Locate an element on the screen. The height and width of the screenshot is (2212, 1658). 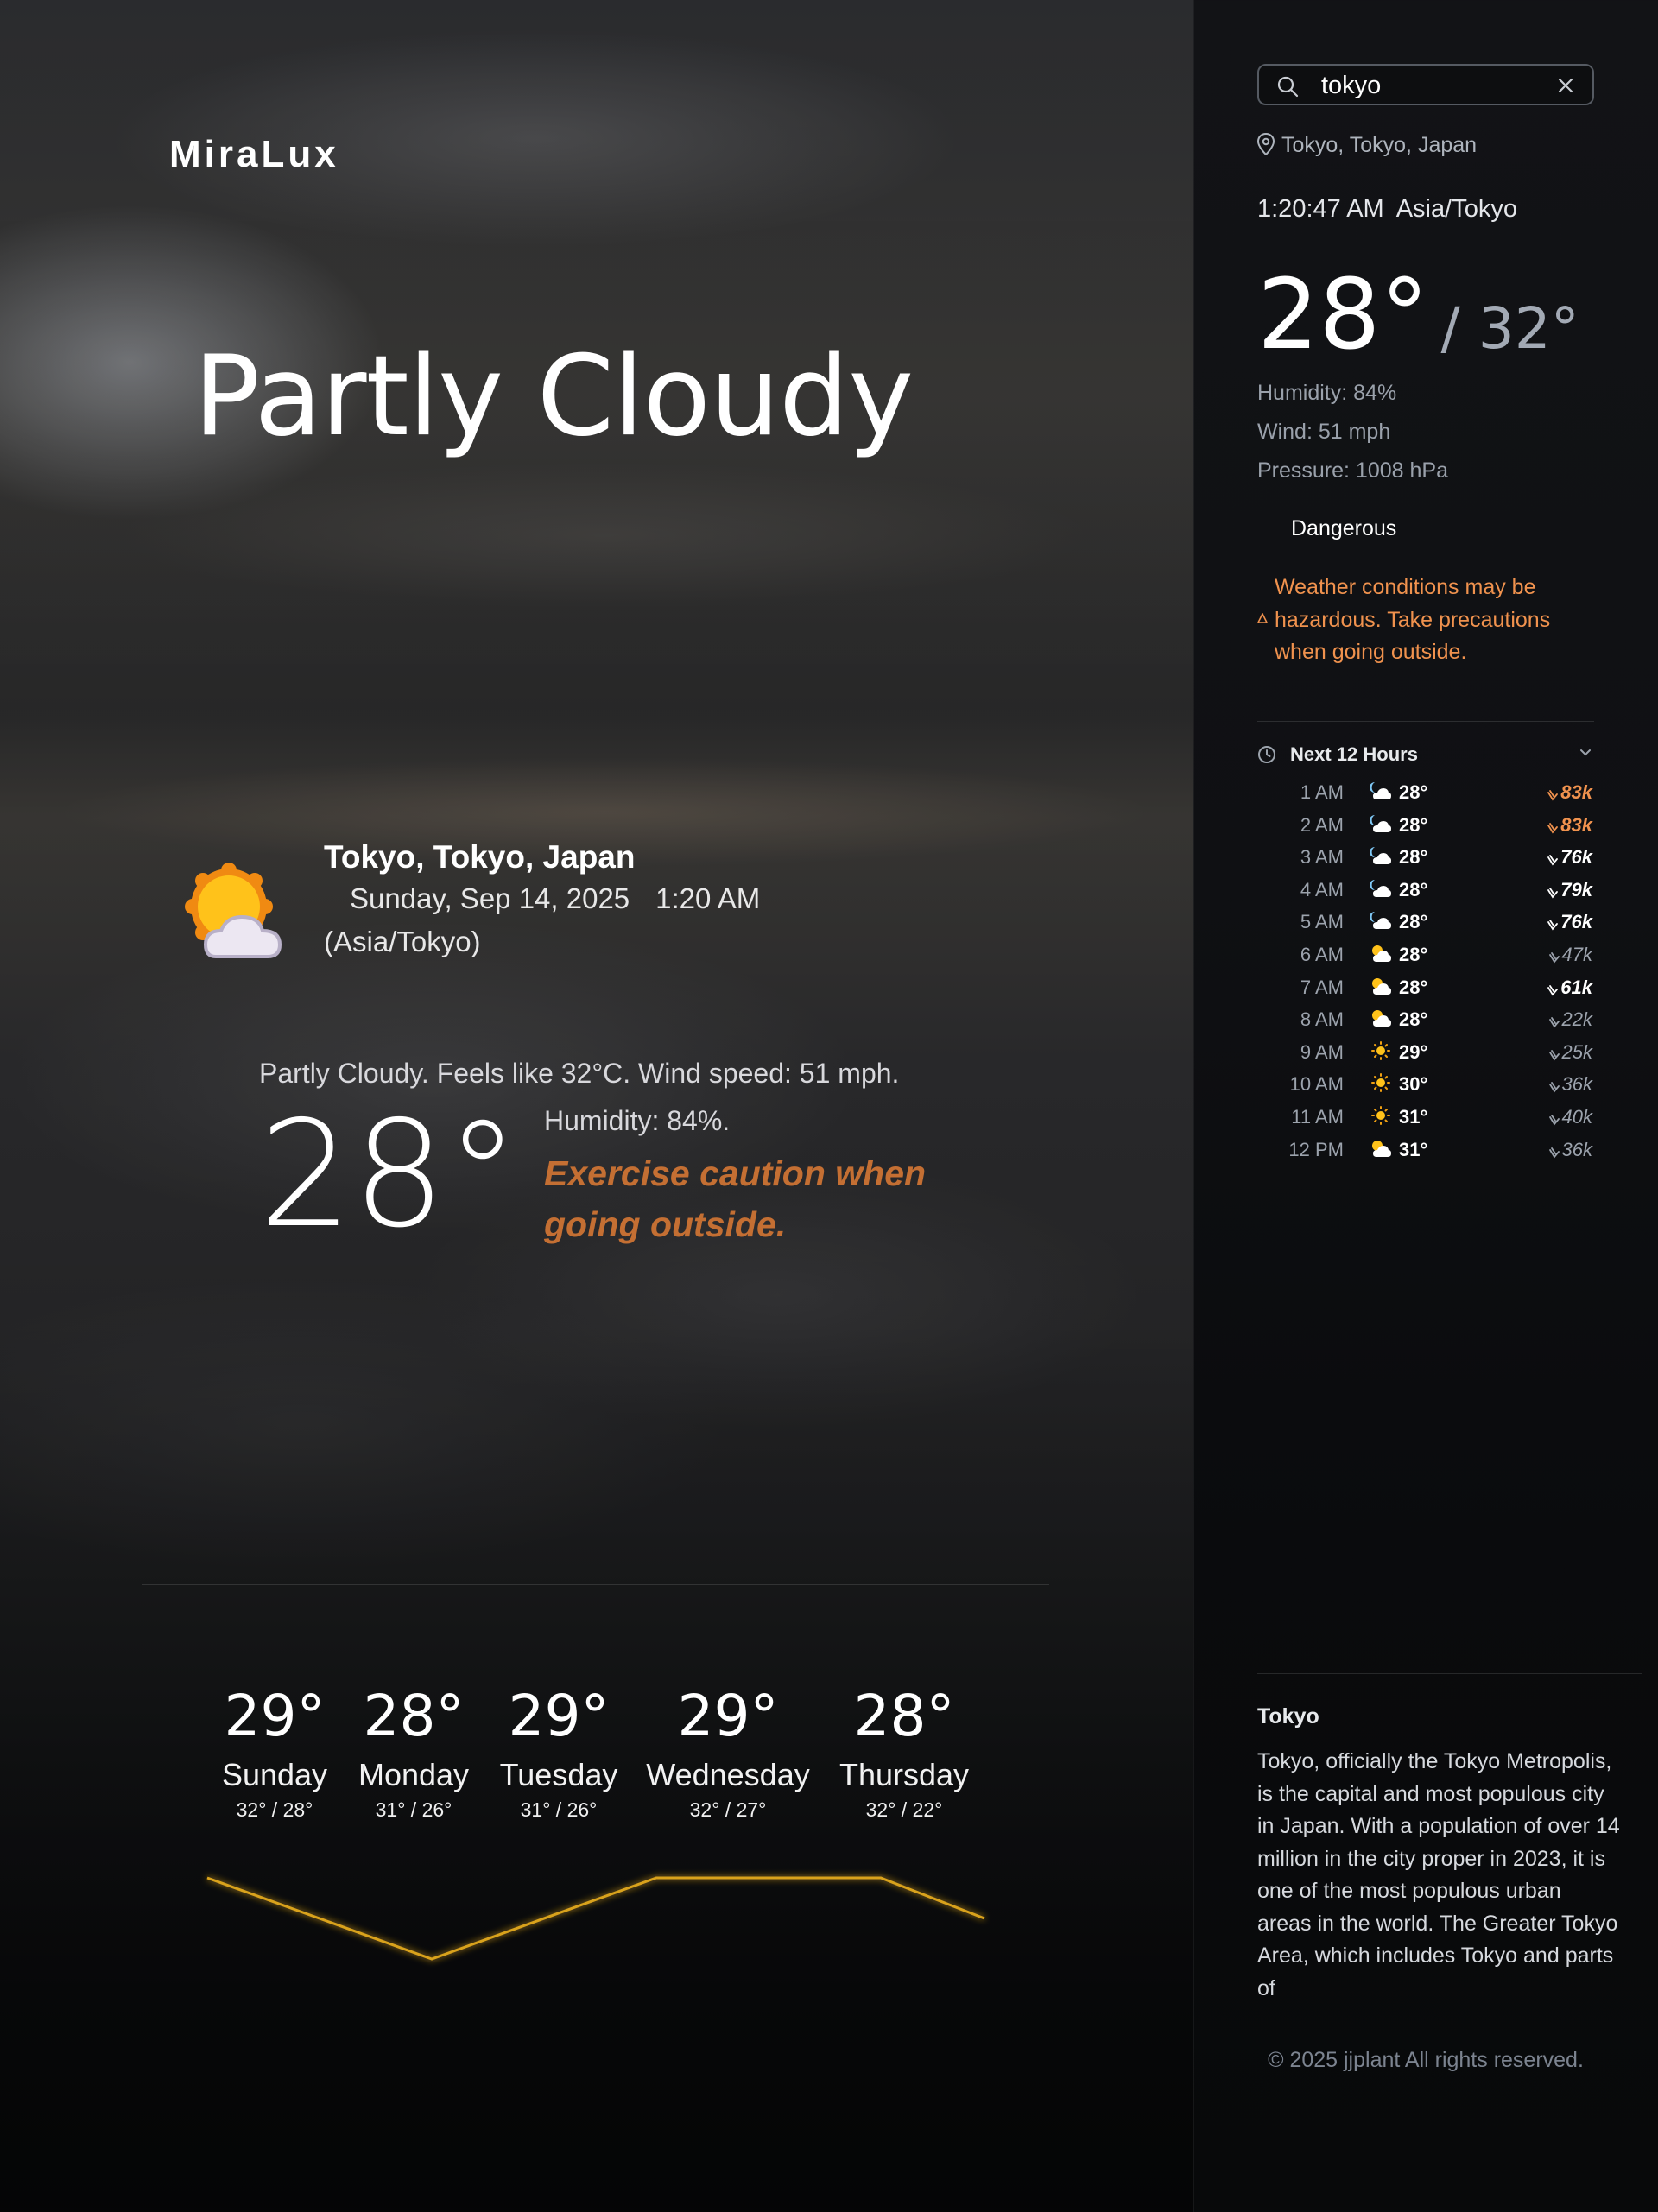
forecast-range: 32° / 22° is located at coordinates (904, 1809).